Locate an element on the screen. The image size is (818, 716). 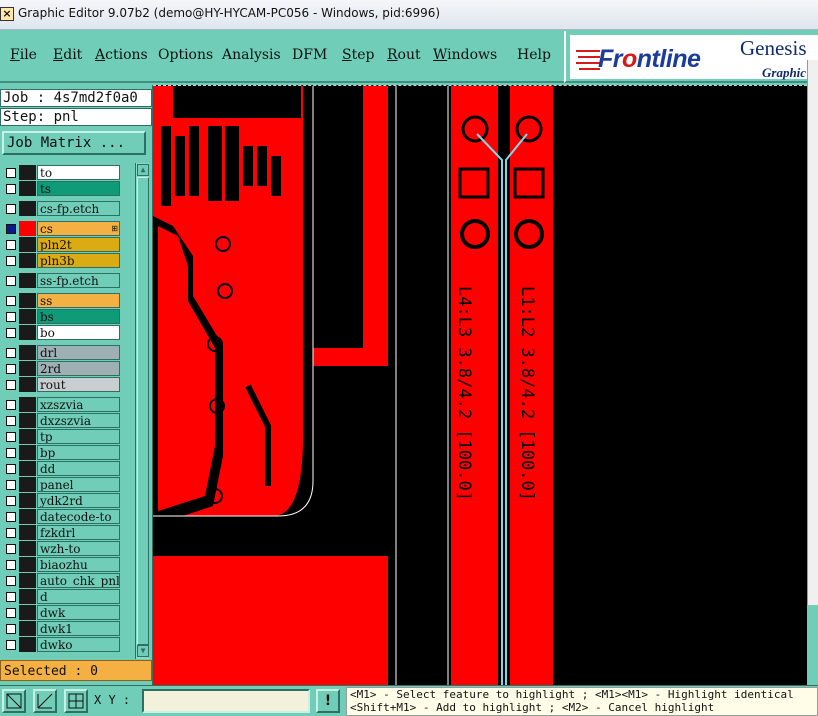
layer-row-ts: ts is located at coordinates (61, 188).